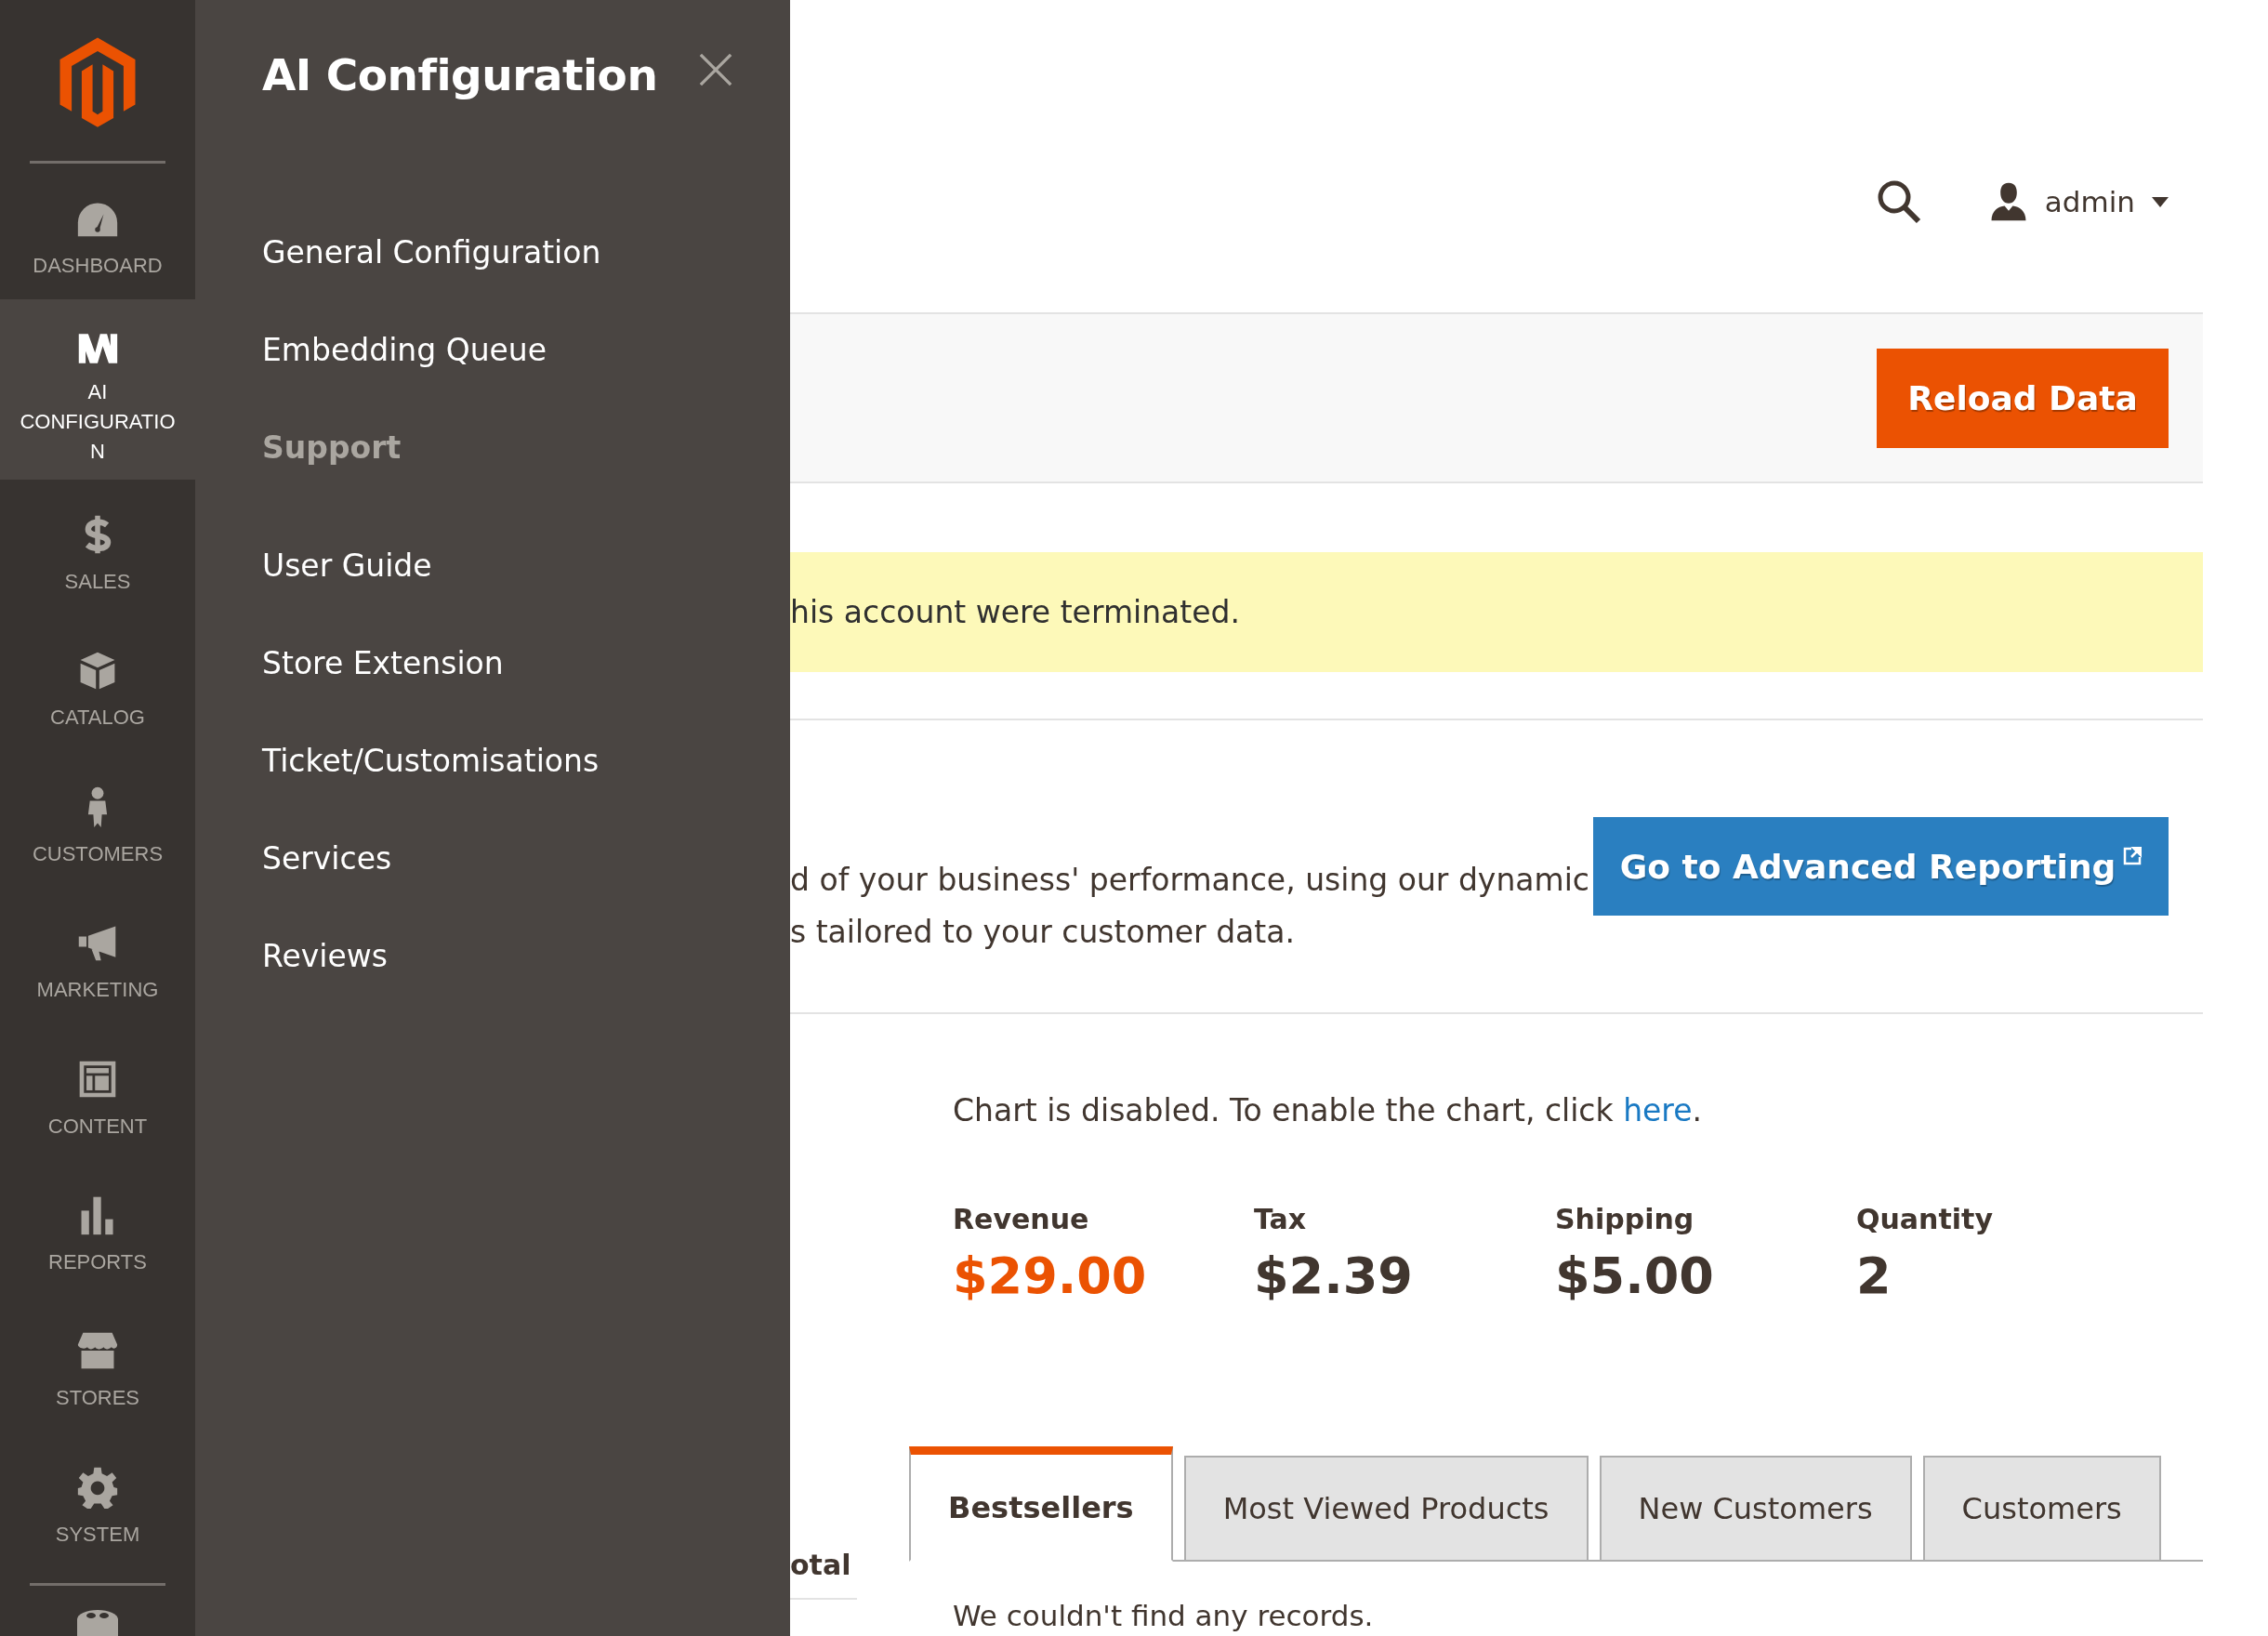 The image size is (2268, 1636). Describe the element at coordinates (97, 956) in the screenshot. I see `sidebar-item: MARKETING` at that location.